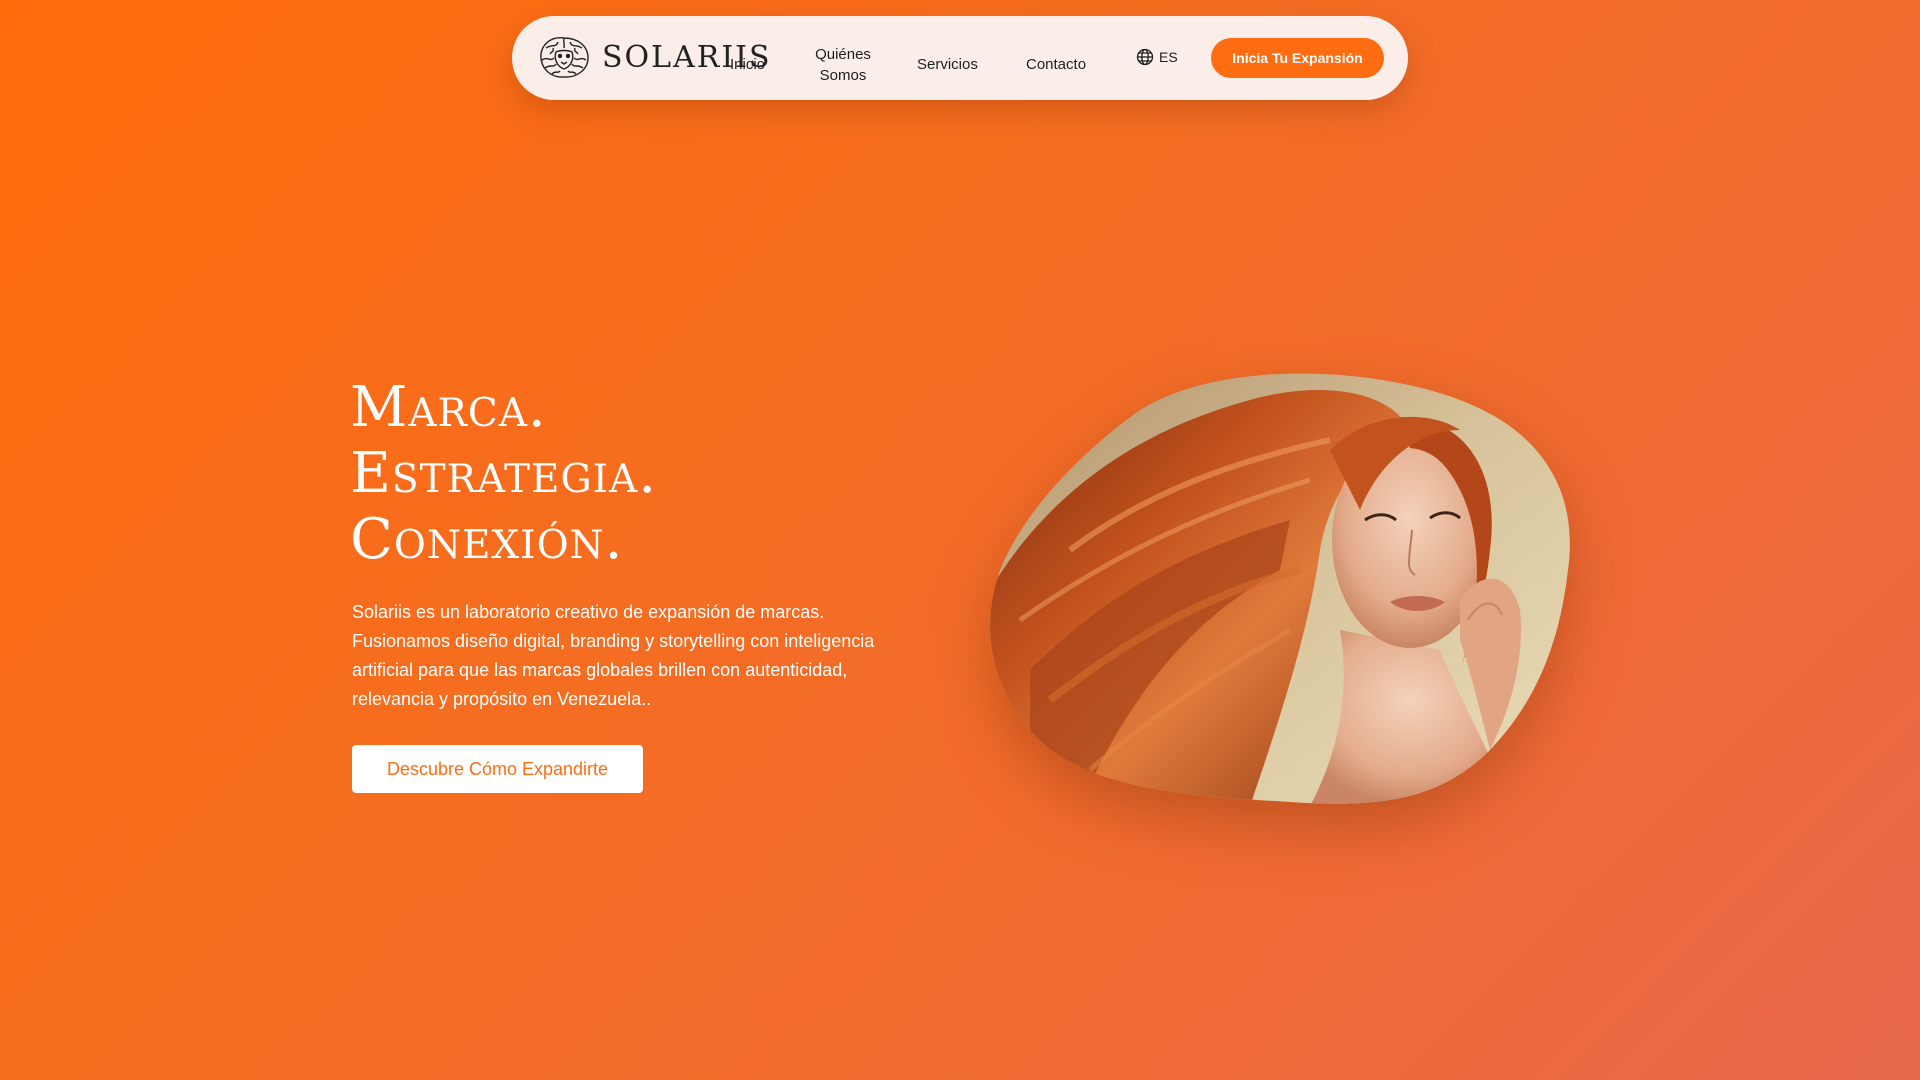  Describe the element at coordinates (843, 65) in the screenshot. I see `nav-quienes-somos: Quiénes Somos` at that location.